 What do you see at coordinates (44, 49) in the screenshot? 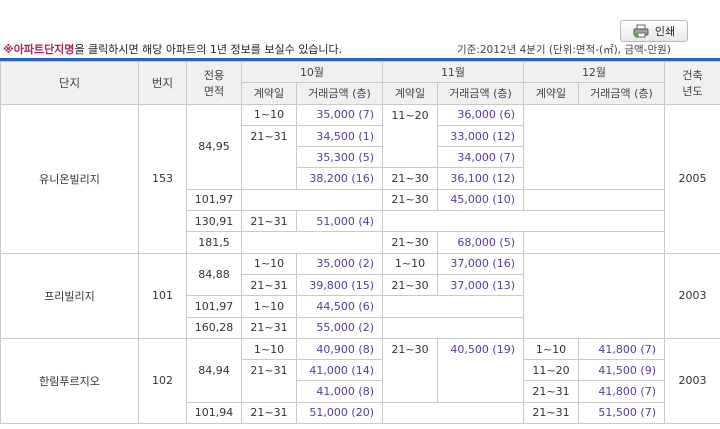
I see `notice-complex-name: 아파트단지명` at bounding box center [44, 49].